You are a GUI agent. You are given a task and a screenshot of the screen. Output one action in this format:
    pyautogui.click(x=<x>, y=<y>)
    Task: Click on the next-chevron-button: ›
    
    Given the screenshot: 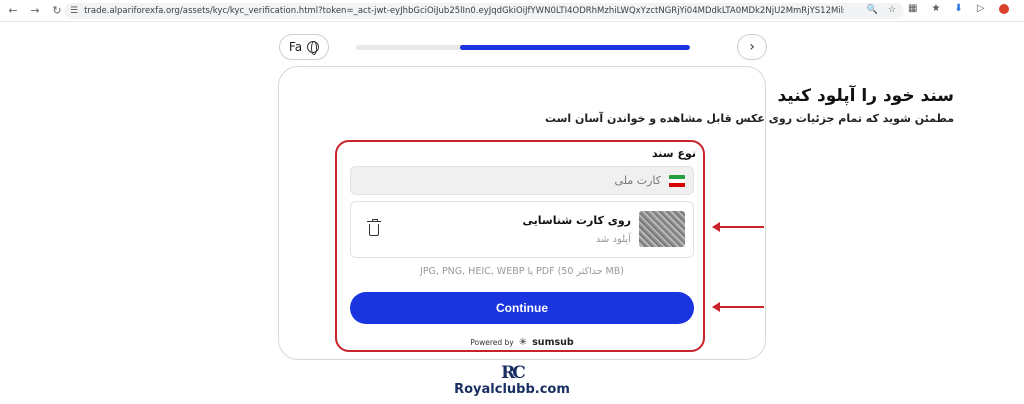 What is the action you would take?
    pyautogui.click(x=752, y=47)
    